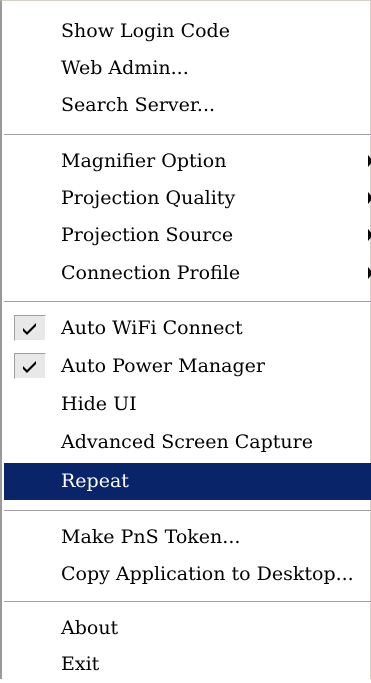  What do you see at coordinates (151, 273) in the screenshot?
I see `menu-item-label: Connection Profile` at bounding box center [151, 273].